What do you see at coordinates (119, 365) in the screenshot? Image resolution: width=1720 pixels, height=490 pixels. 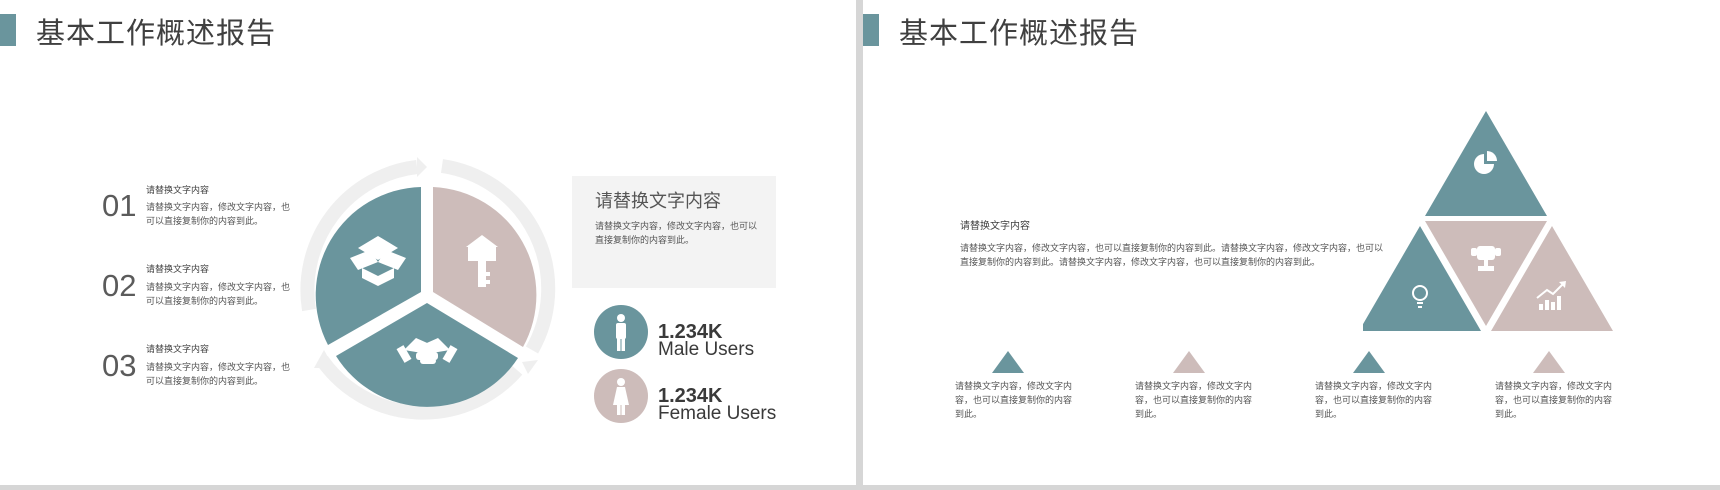 I see `item-number: 03` at bounding box center [119, 365].